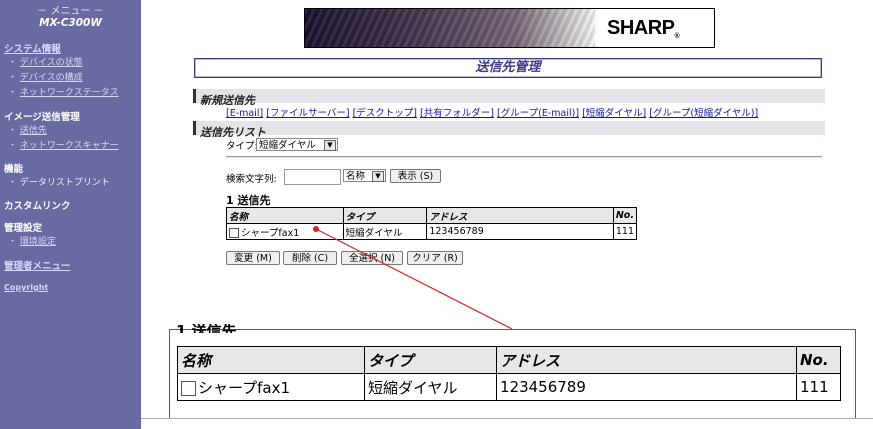 Image resolution: width=873 pixels, height=429 pixels. Describe the element at coordinates (646, 360) in the screenshot. I see `column-header-address: アドレス` at that location.